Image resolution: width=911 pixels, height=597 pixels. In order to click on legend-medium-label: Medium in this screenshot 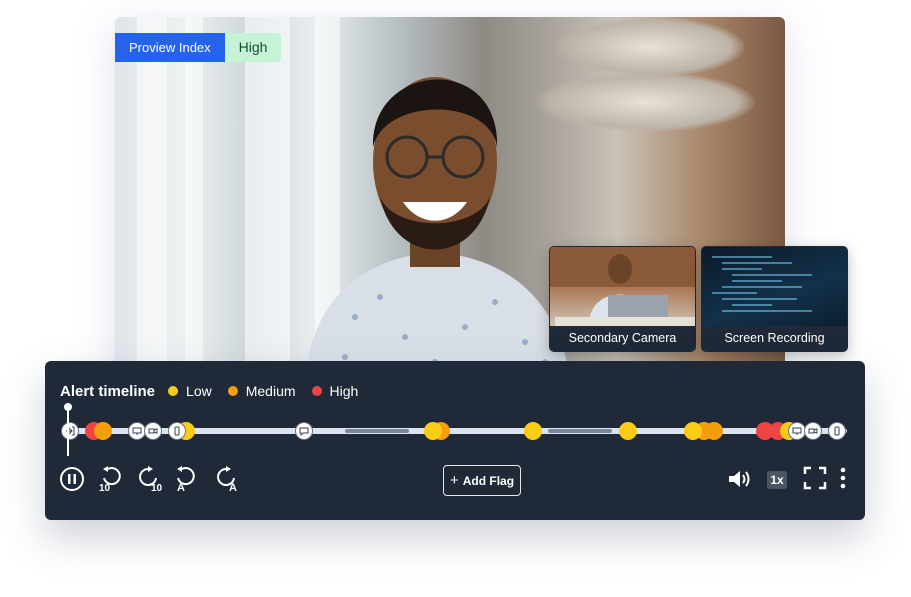, I will do `click(270, 391)`.